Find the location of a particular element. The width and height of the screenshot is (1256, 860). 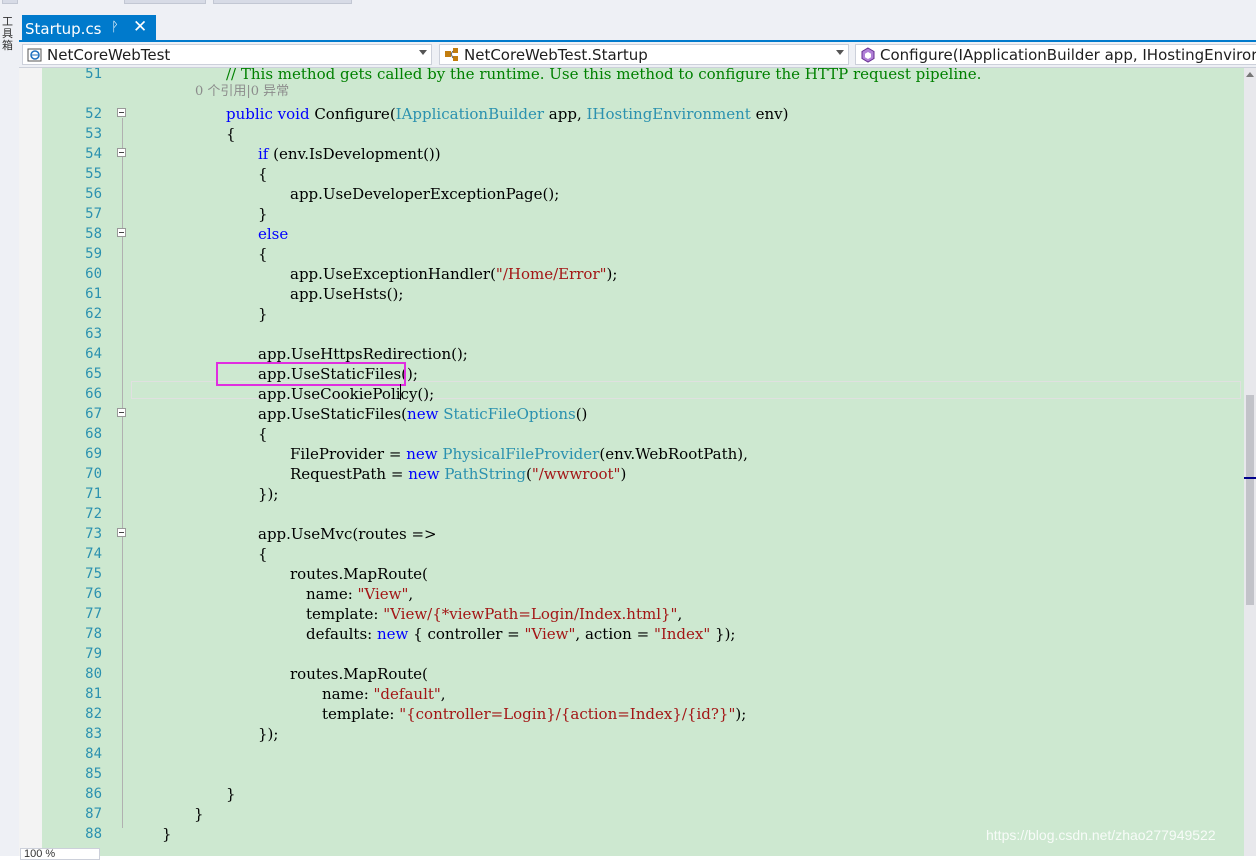

line-number: 82 is located at coordinates (93, 714).